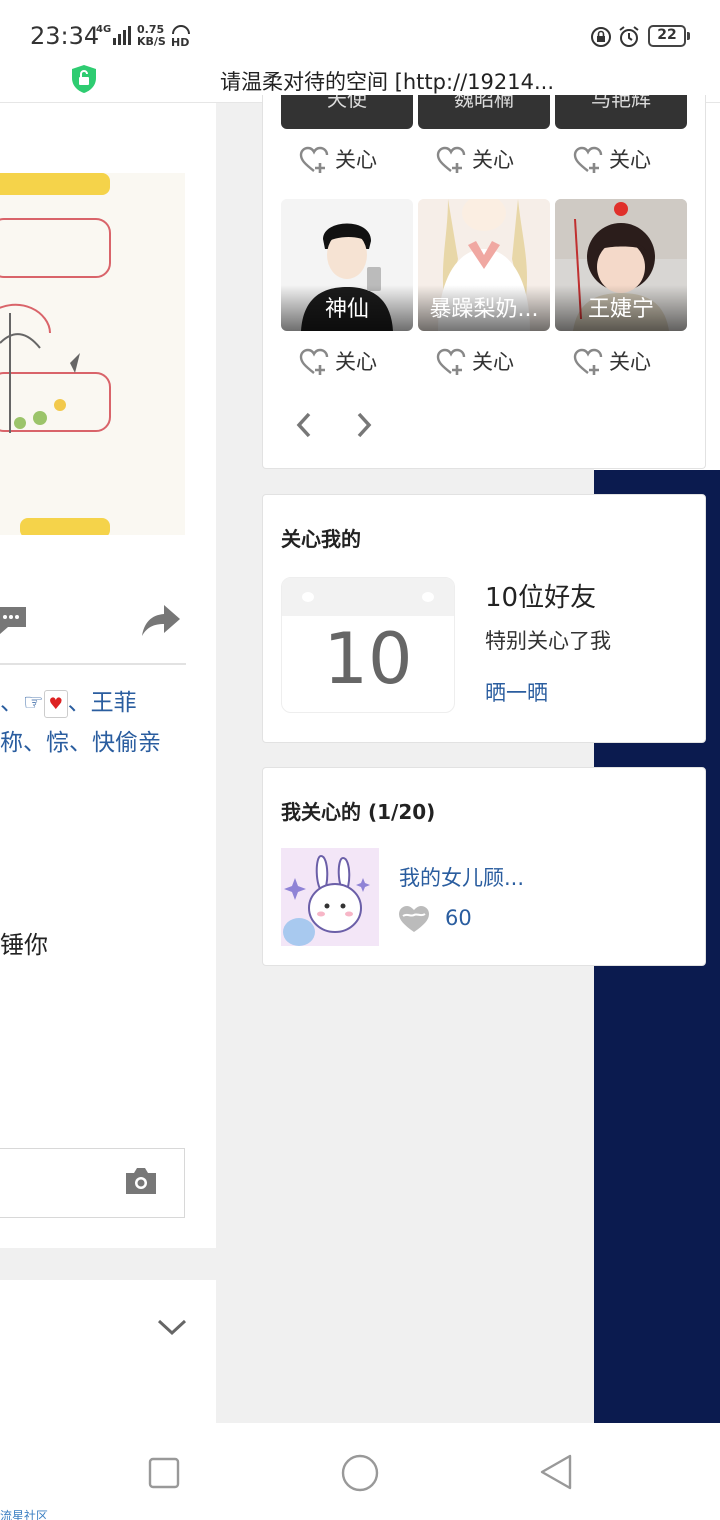 The height and width of the screenshot is (1520, 720). Describe the element at coordinates (347, 112) in the screenshot. I see `friend-tile-top-1: 天使` at that location.